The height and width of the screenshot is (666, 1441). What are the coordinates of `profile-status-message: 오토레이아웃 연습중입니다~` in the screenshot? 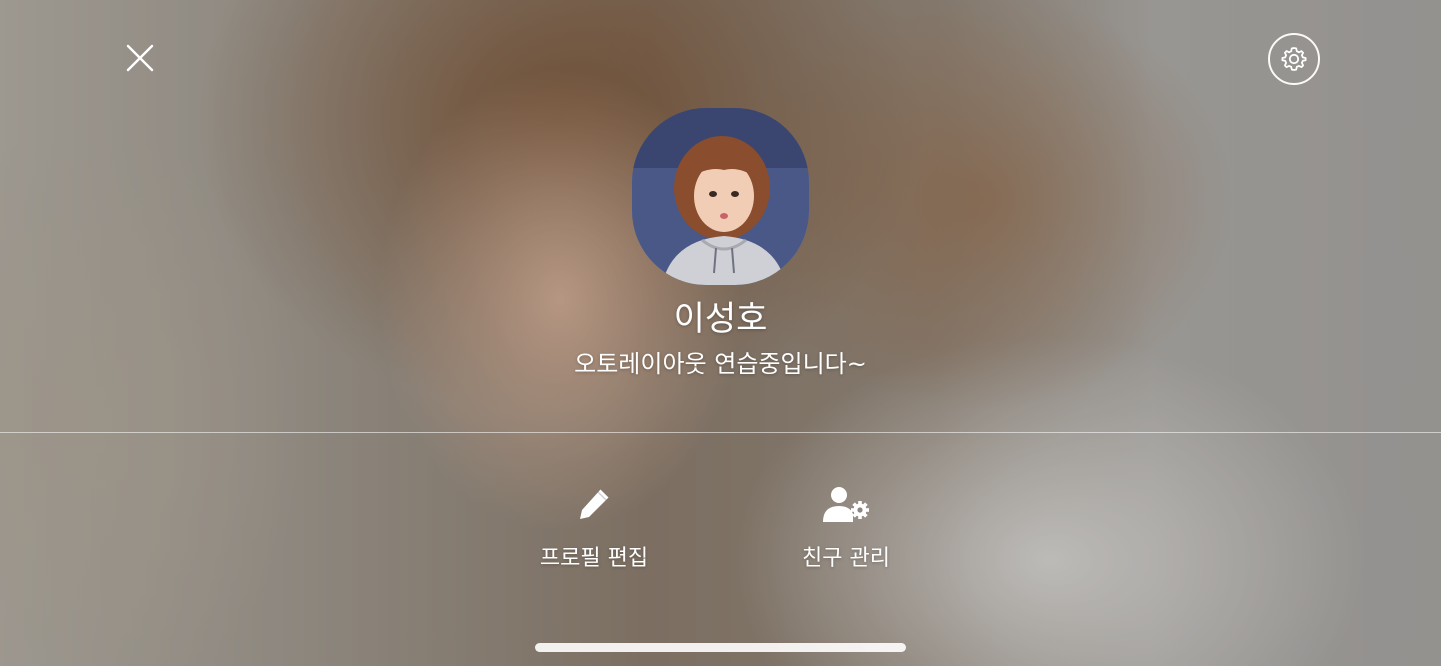 It's located at (720, 364).